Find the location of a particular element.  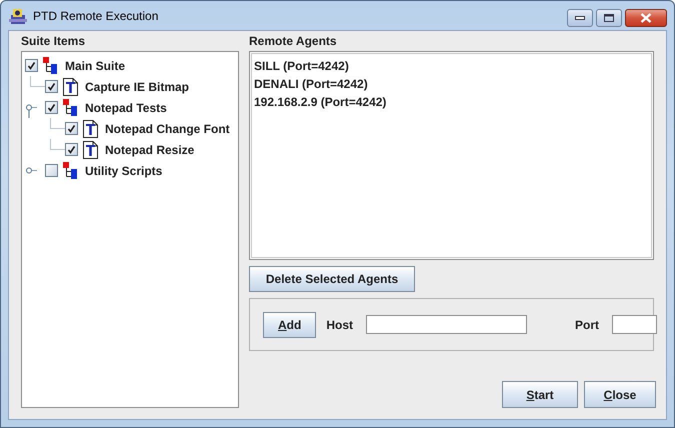

host-field is located at coordinates (447, 324).